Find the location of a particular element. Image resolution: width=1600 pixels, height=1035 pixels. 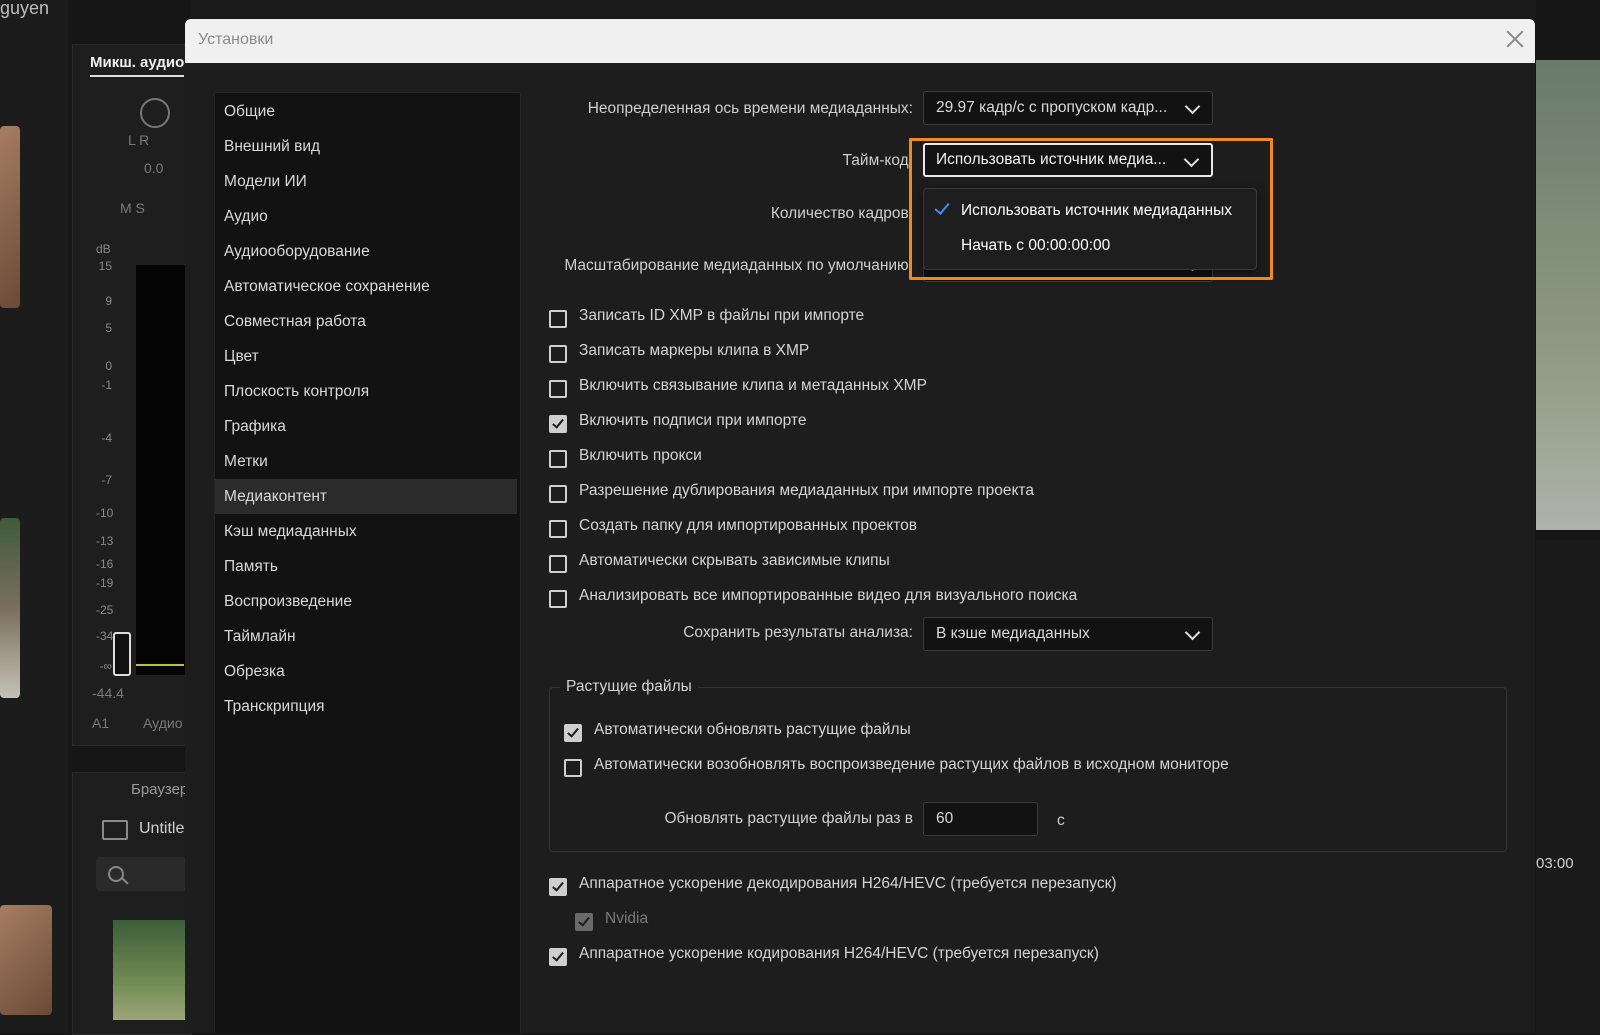

sidebar-item: Метки is located at coordinates (366, 461).